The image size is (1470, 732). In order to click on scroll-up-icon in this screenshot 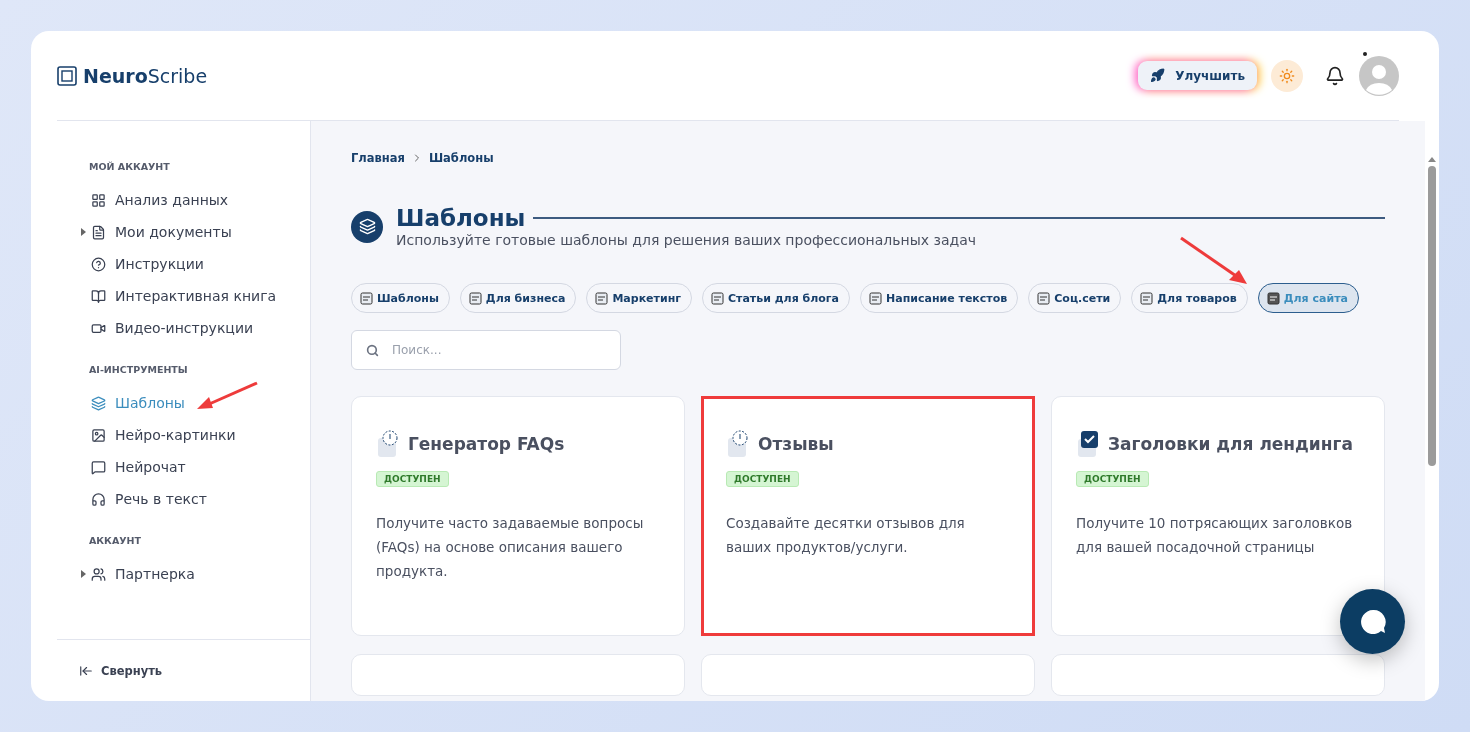, I will do `click(1432, 159)`.